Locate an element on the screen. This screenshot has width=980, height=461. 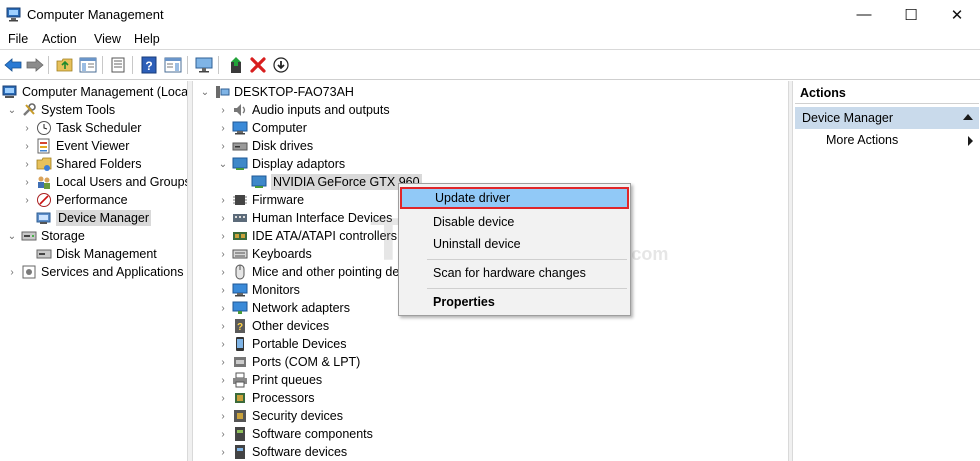
action-pane-icon is located at coordinates (173, 65).